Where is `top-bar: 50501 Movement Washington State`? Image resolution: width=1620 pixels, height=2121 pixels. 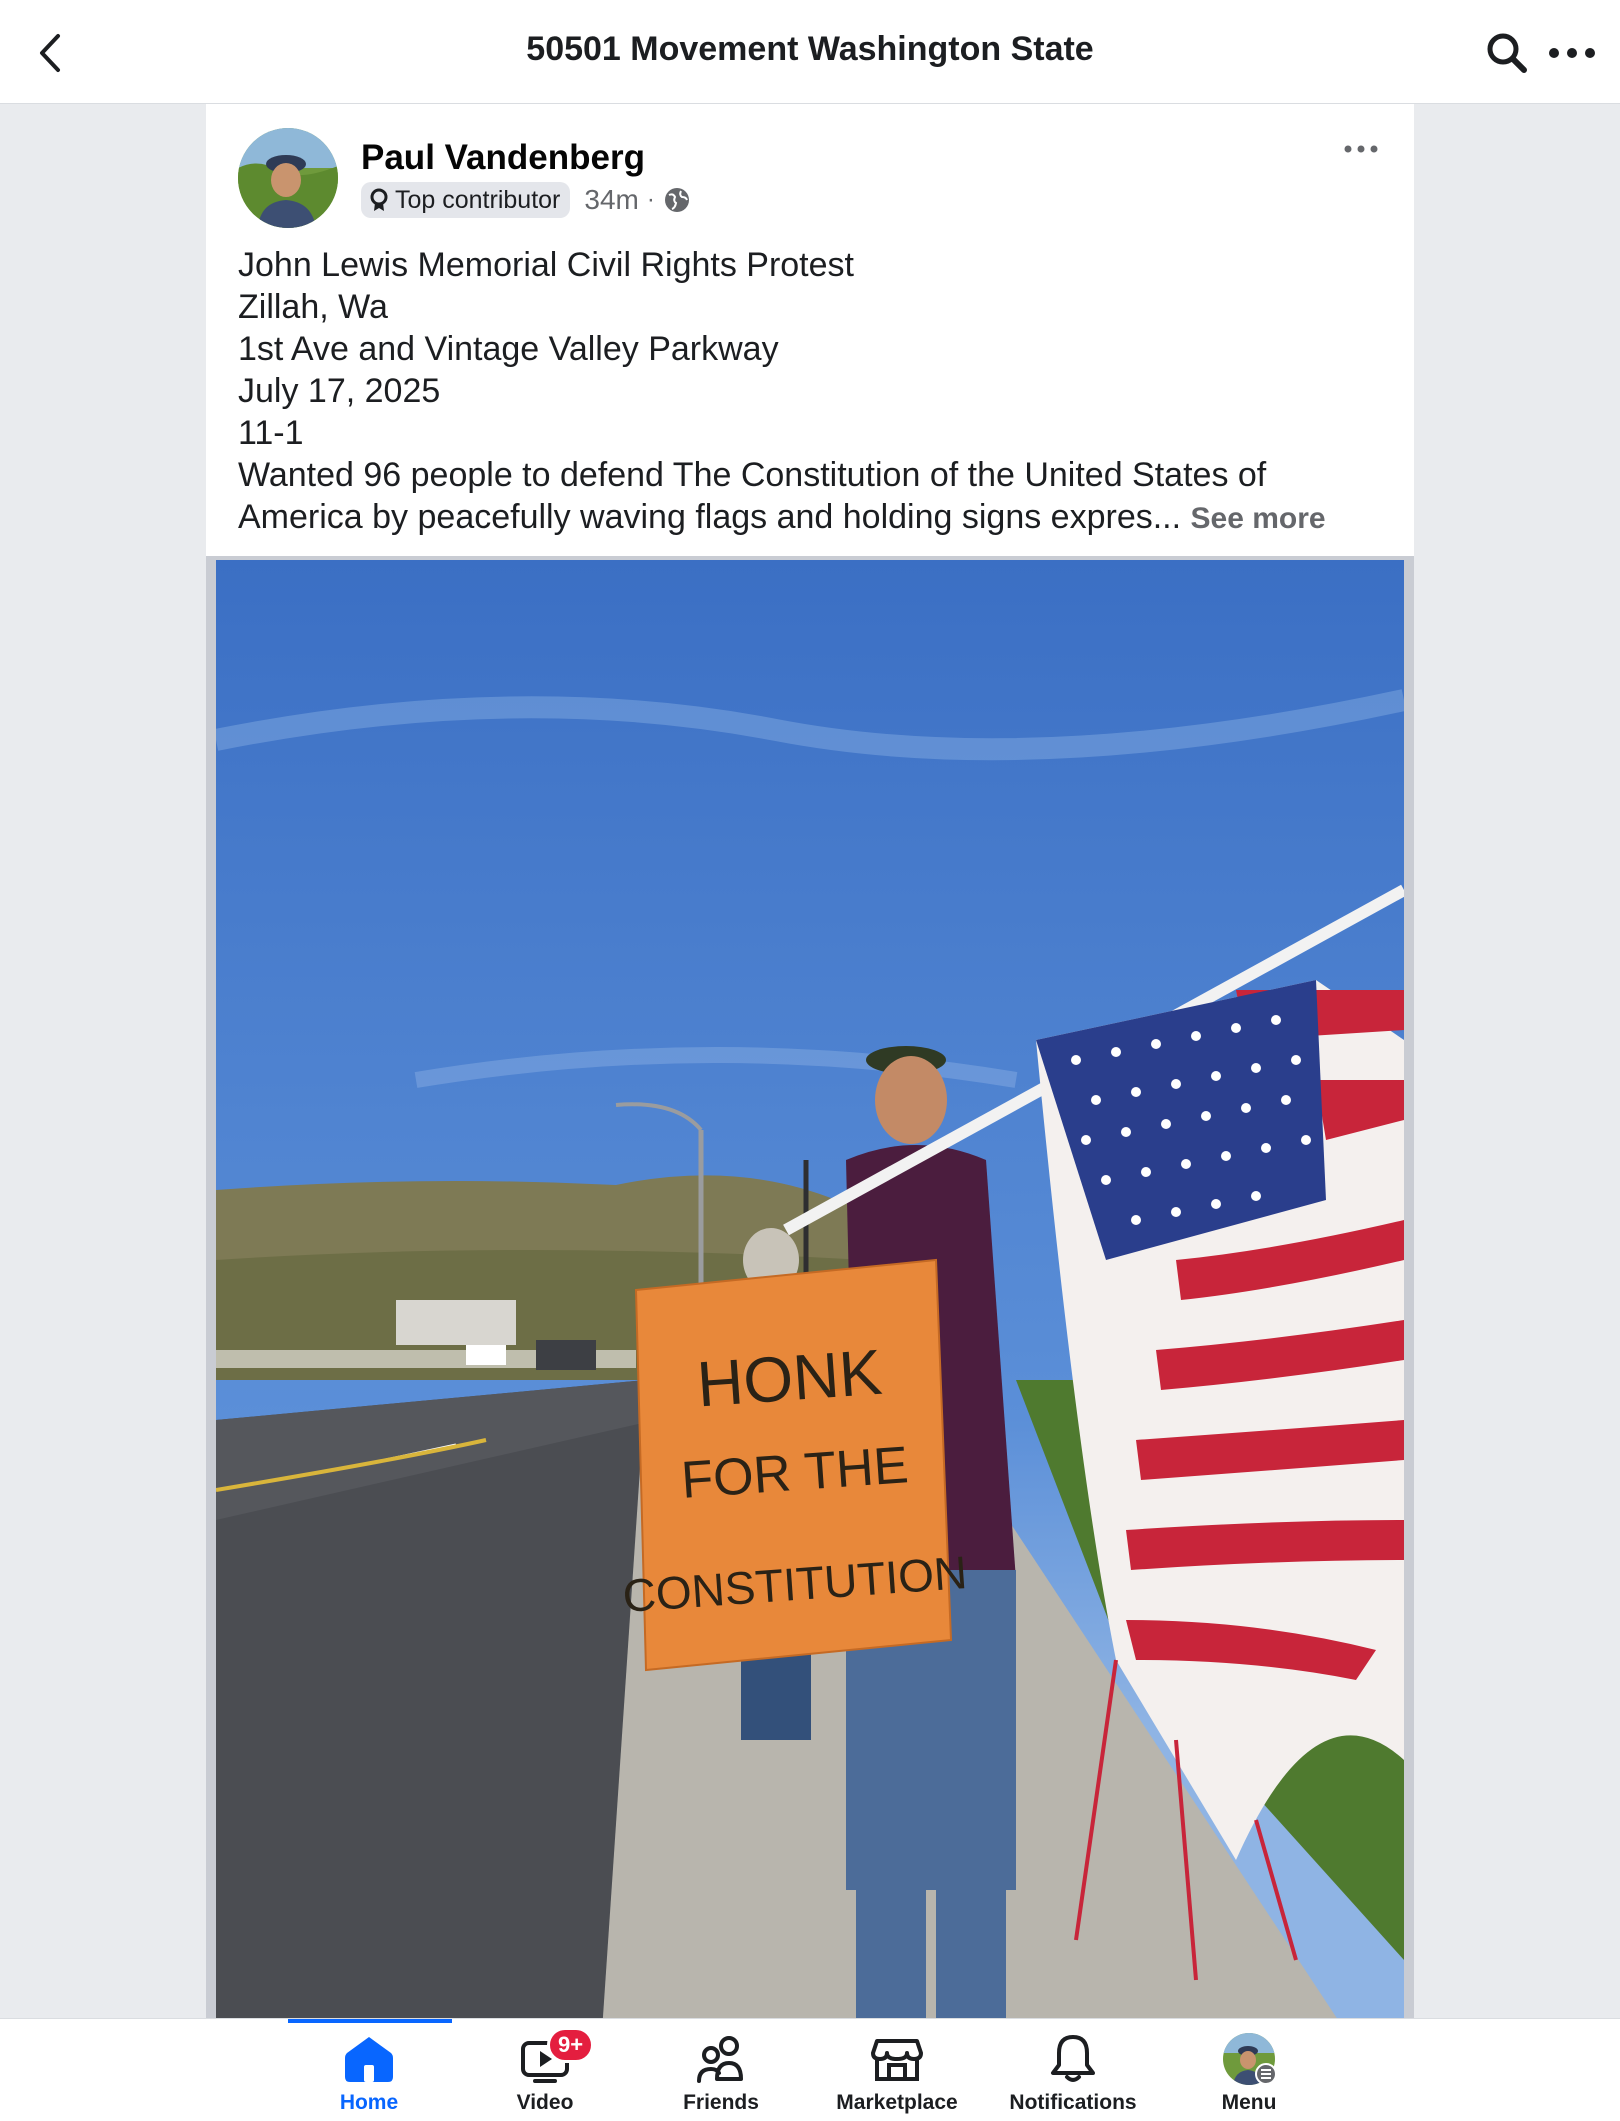 top-bar: 50501 Movement Washington State is located at coordinates (810, 52).